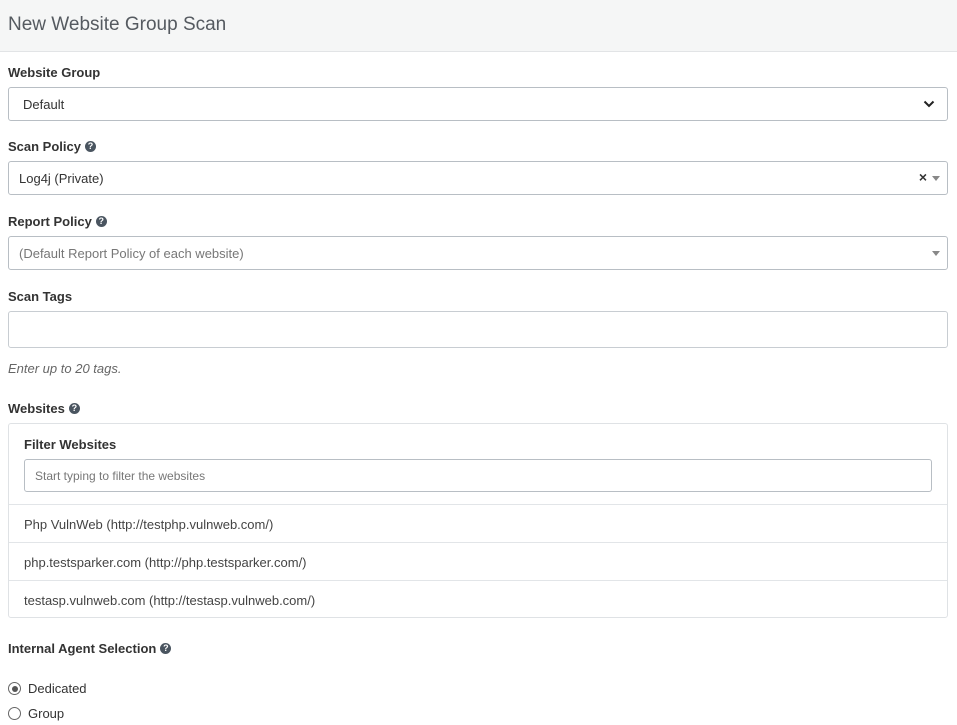  I want to click on websites-label-text: Websites, so click(36, 408).